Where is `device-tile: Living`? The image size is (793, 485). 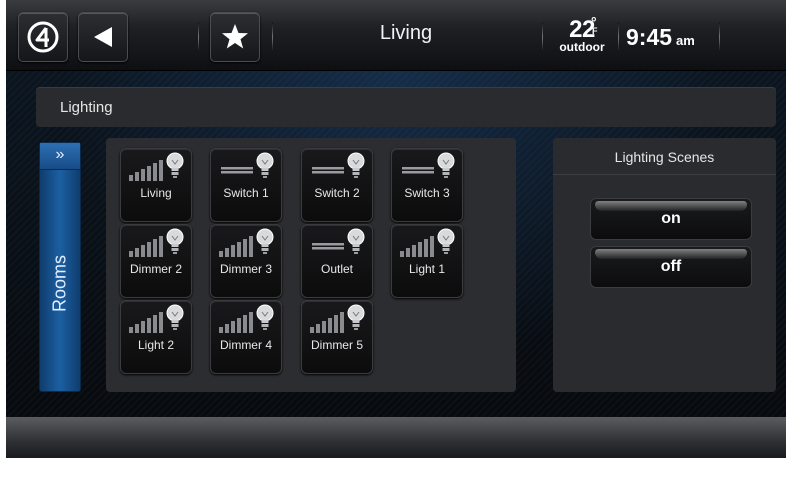 device-tile: Living is located at coordinates (156, 185).